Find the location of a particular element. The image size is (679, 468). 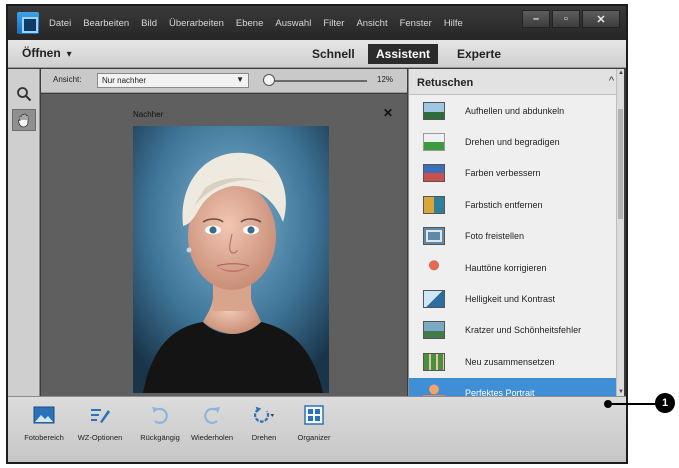

hand-icon is located at coordinates (23, 120).